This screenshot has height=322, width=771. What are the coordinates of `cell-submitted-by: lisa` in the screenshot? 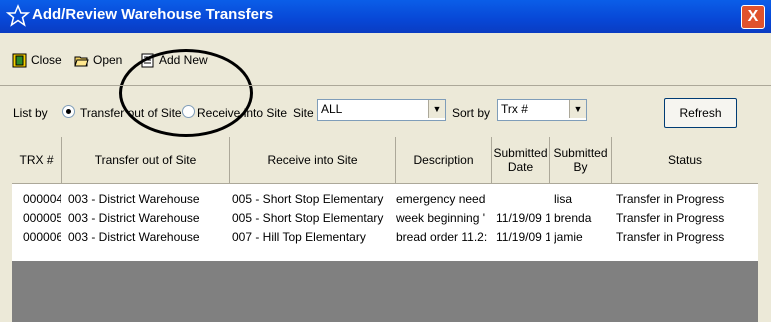 It's located at (563, 199).